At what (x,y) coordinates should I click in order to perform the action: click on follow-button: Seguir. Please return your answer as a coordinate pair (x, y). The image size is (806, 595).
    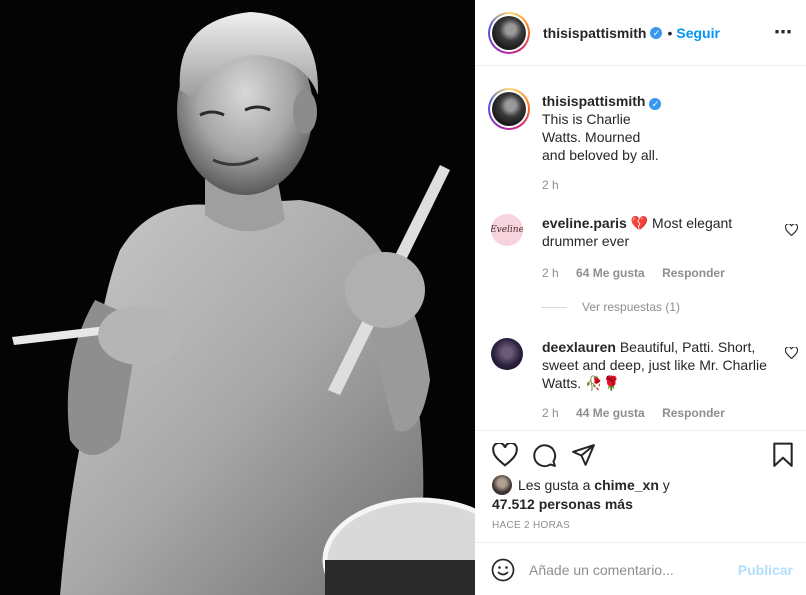
    Looking at the image, I should click on (698, 33).